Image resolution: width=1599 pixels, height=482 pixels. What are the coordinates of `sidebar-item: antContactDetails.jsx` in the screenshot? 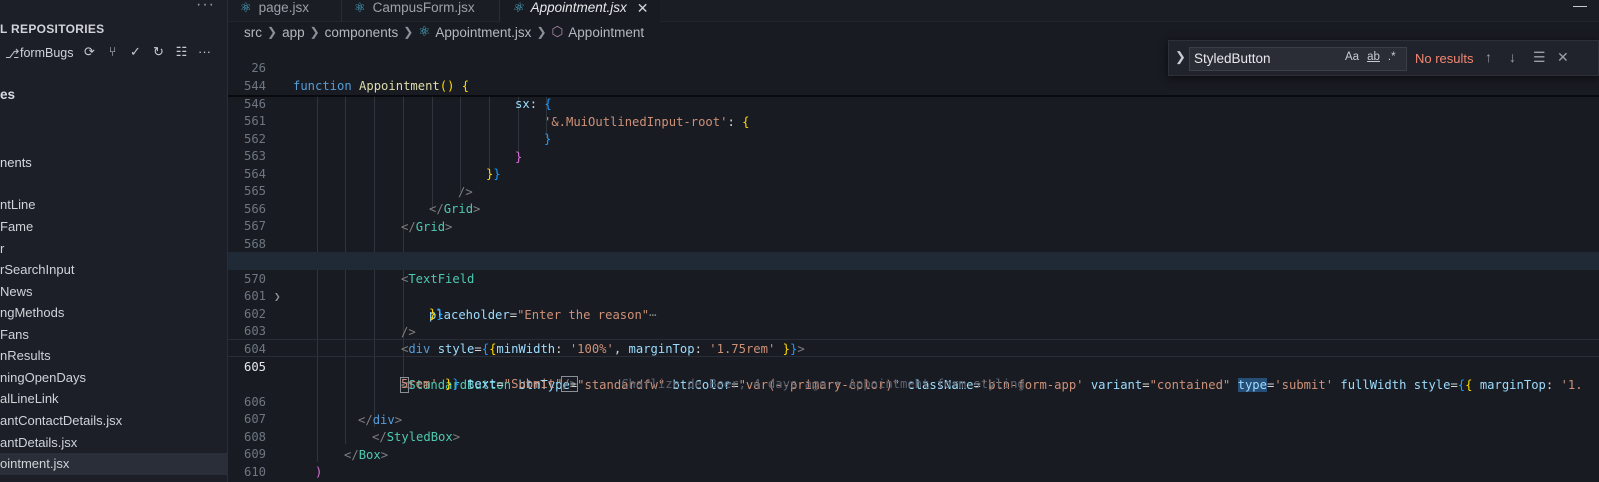 It's located at (113, 421).